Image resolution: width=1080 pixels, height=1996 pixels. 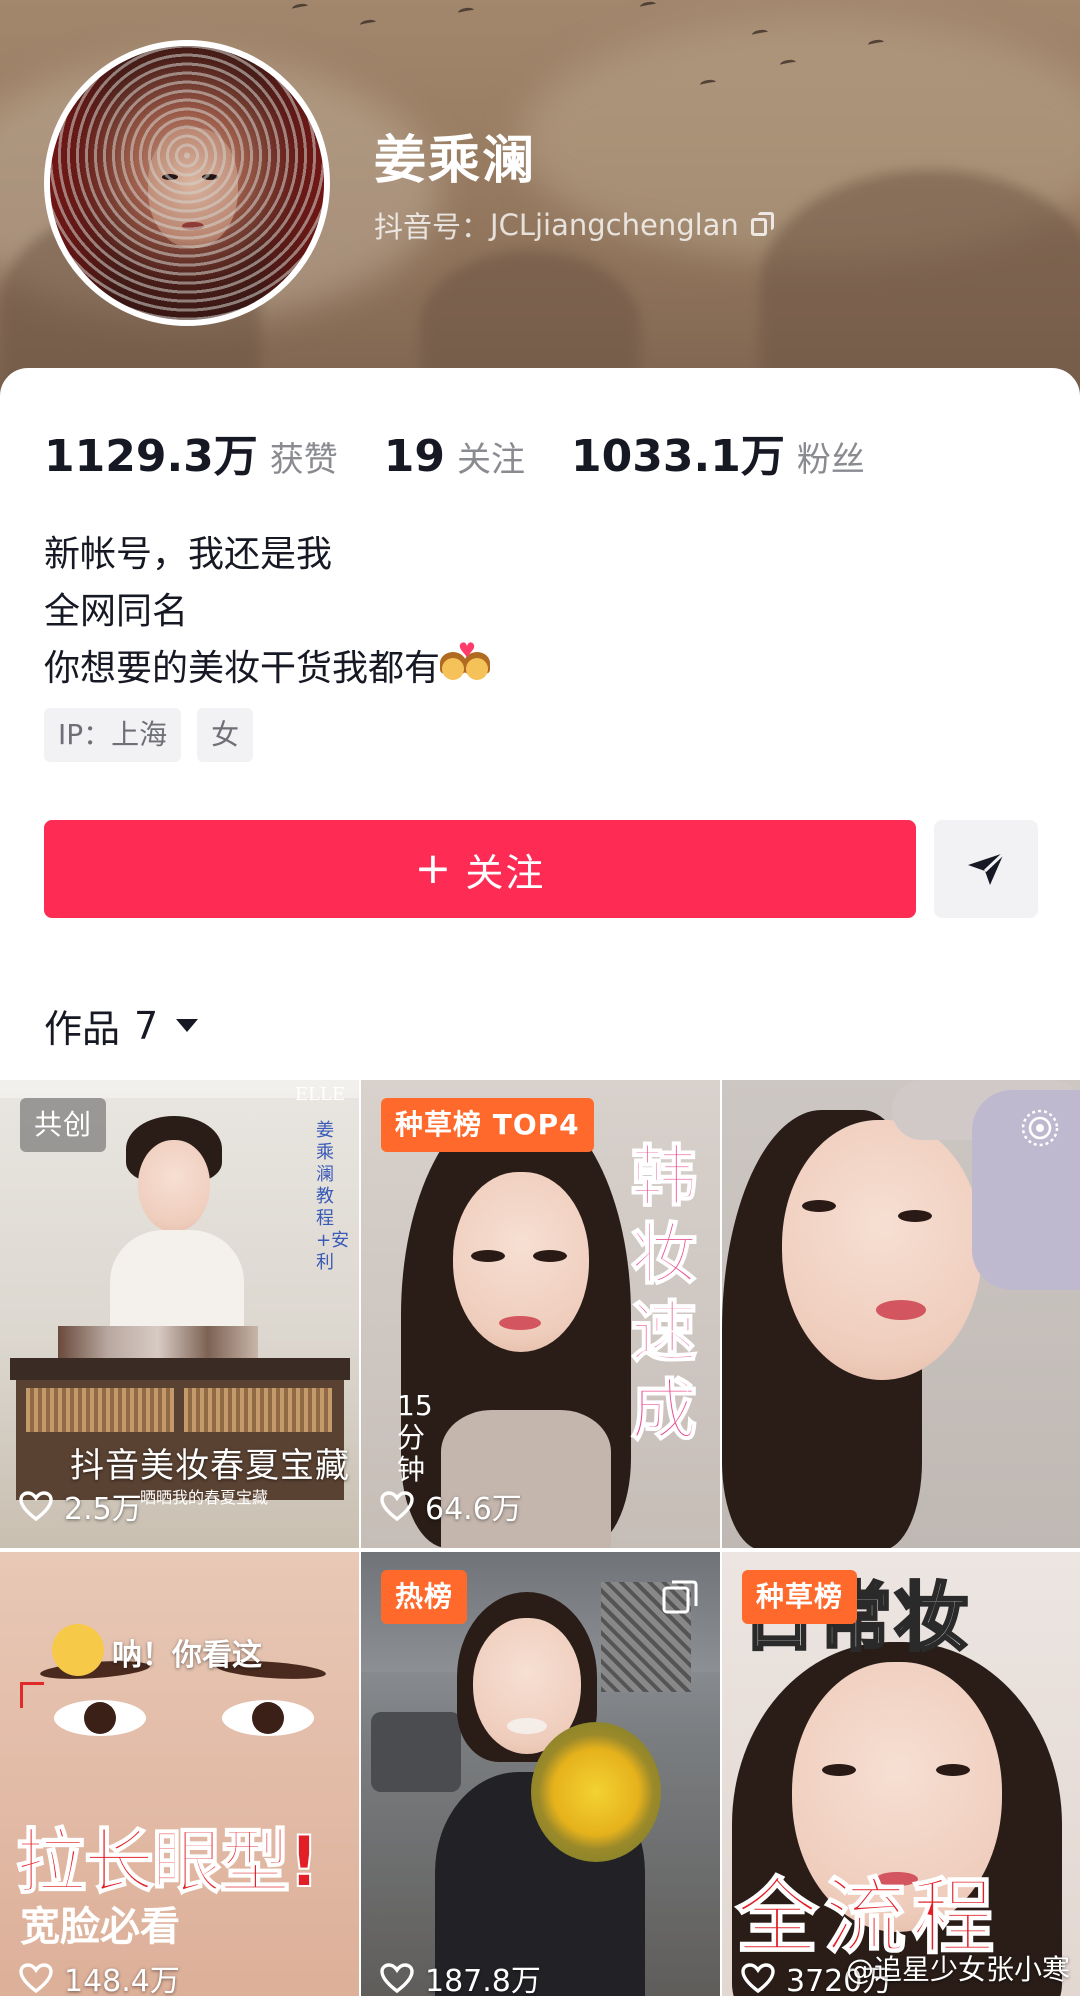 I want to click on stat-followers-label: 粉丝, so click(x=830, y=460).